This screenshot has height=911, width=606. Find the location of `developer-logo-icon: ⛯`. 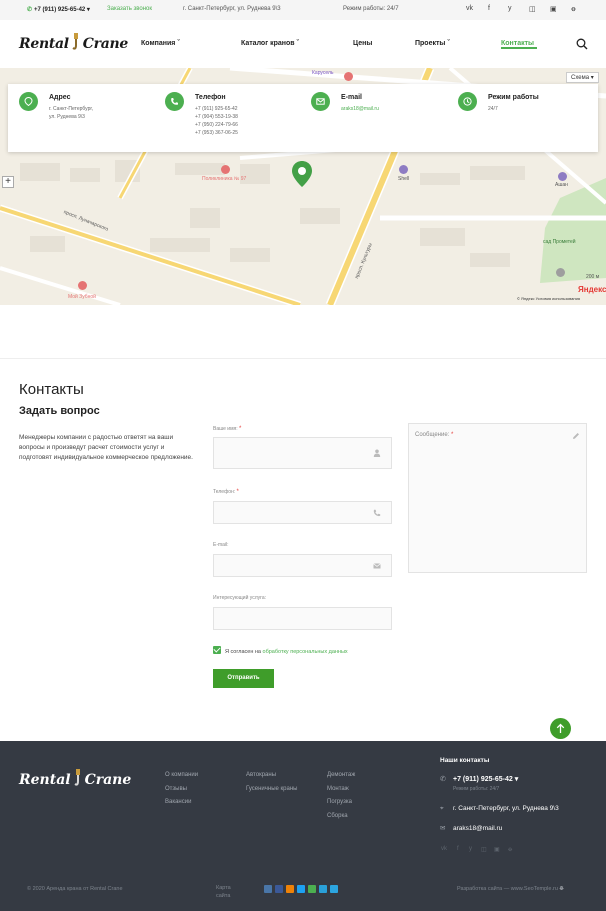

developer-logo-icon: ⛯ is located at coordinates (561, 889).